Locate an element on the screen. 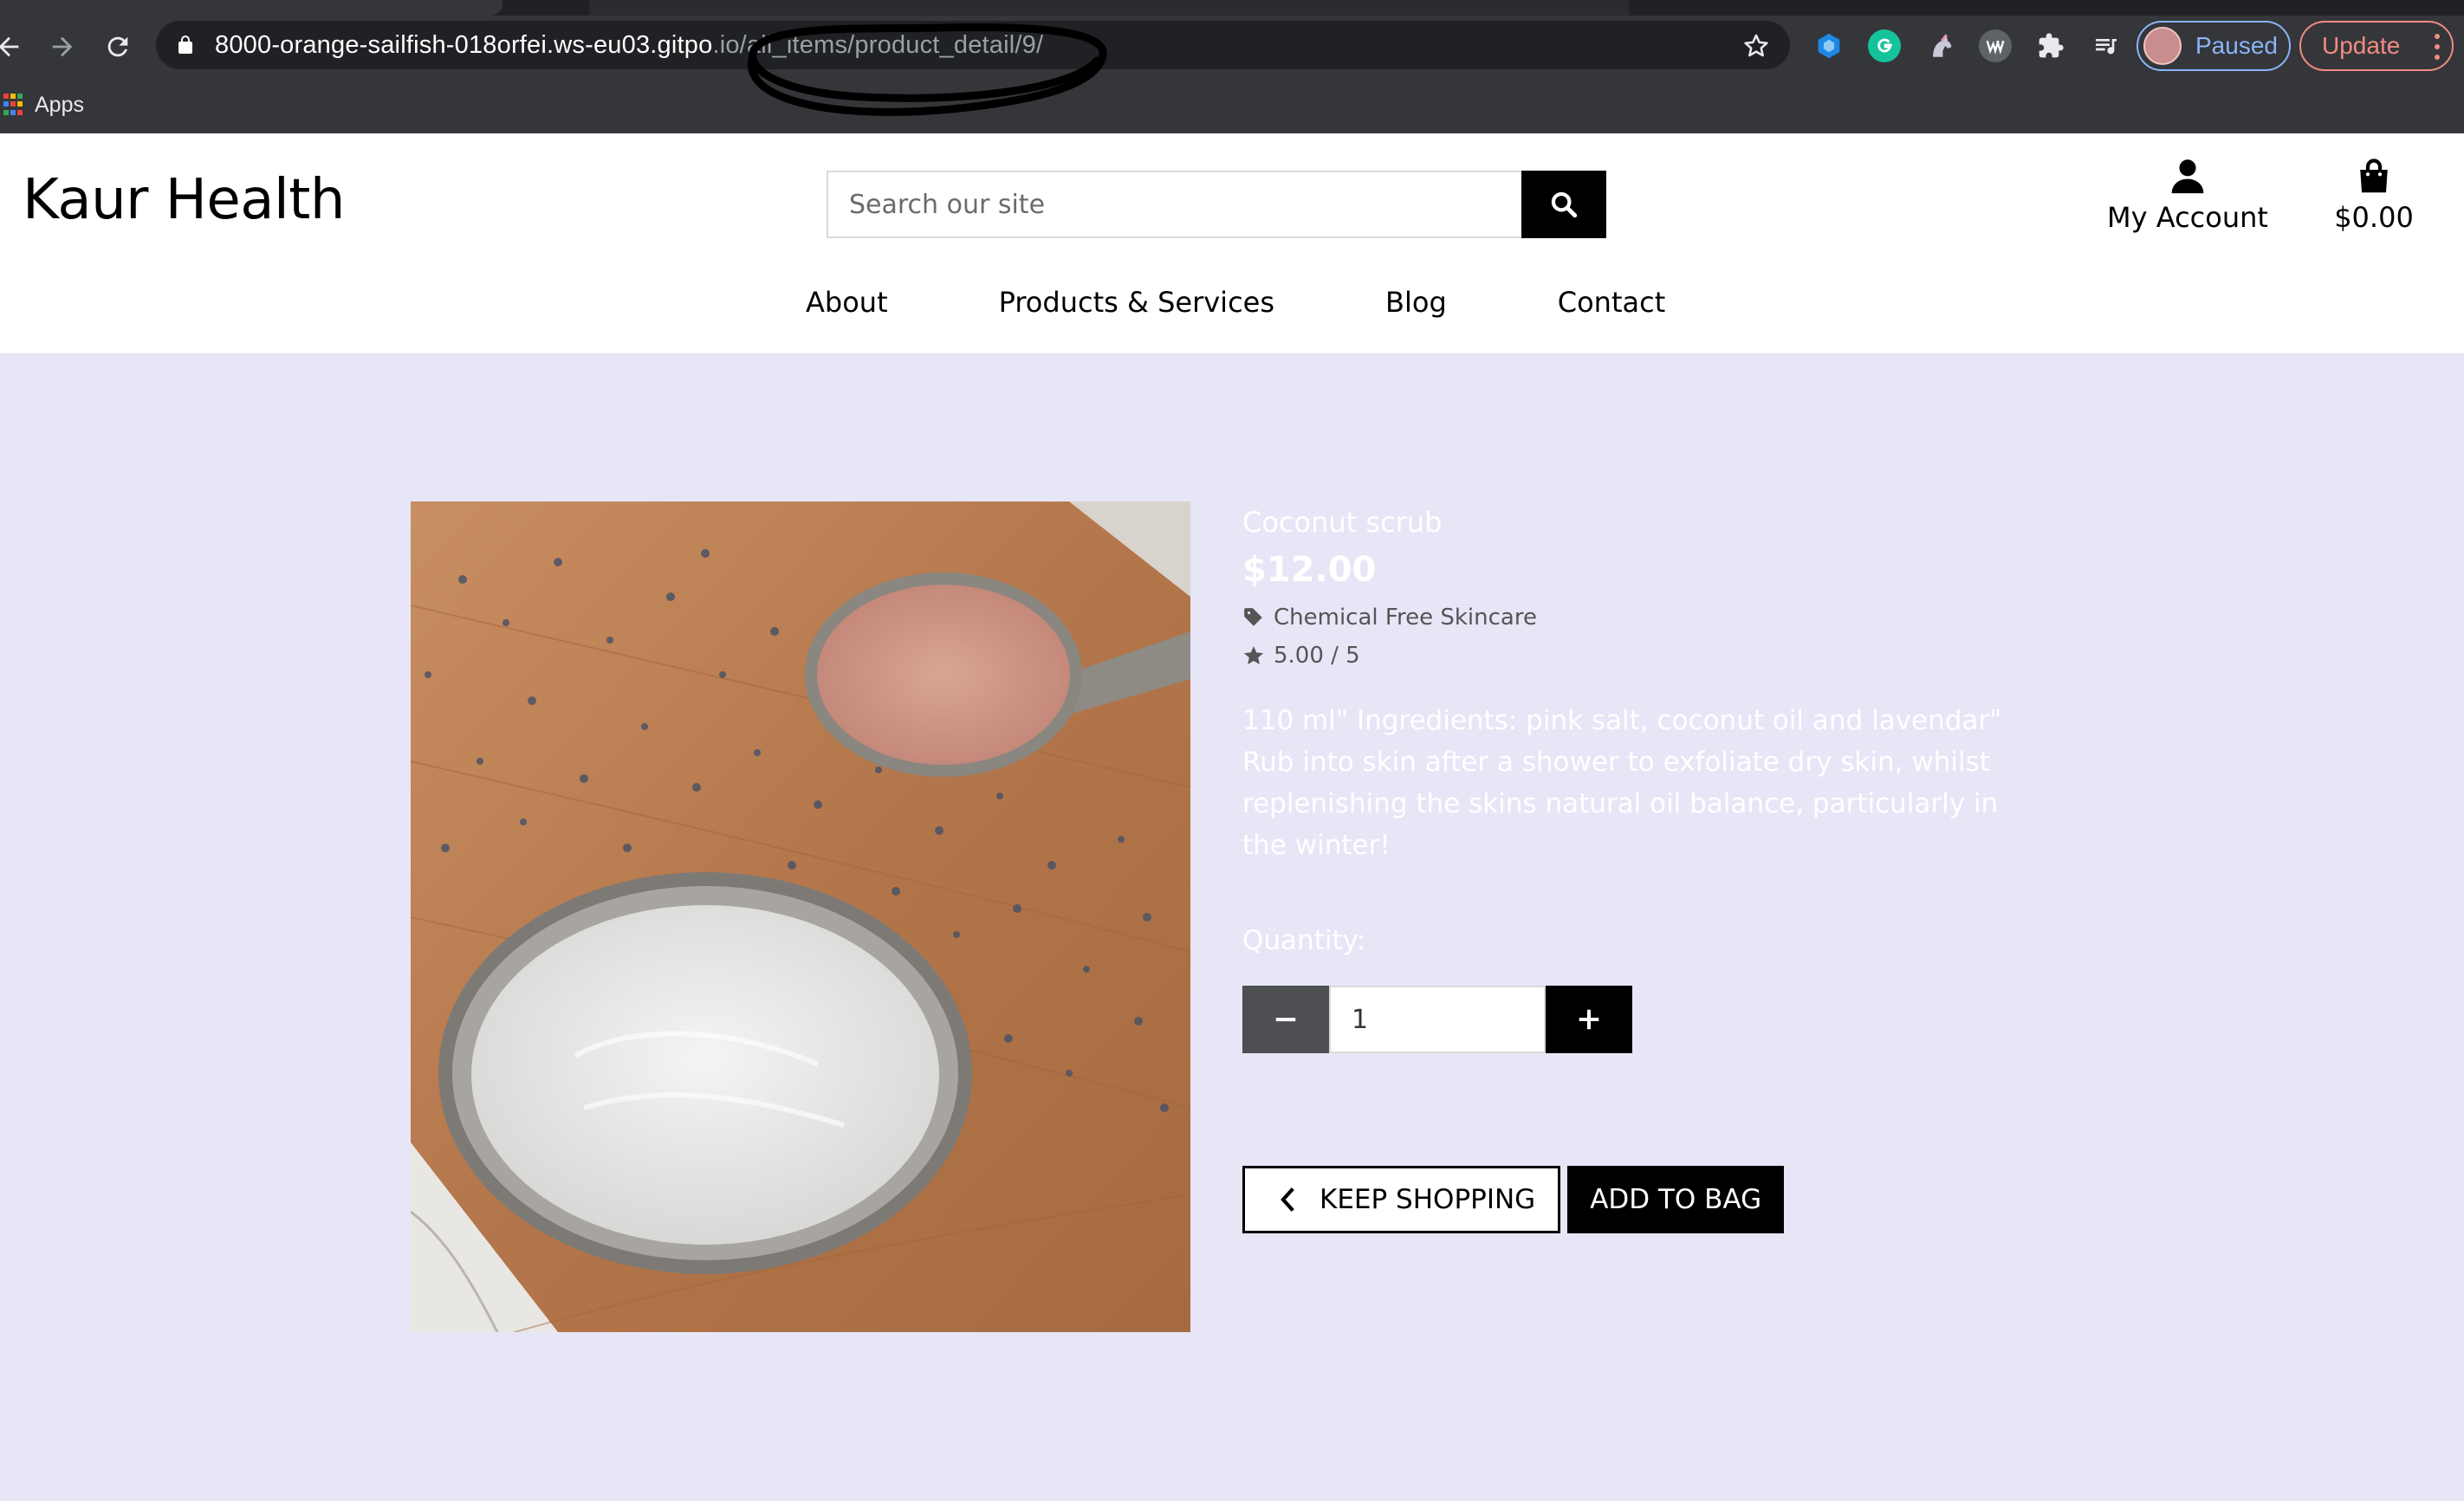 The image size is (2464, 1501). profile-button: Paused is located at coordinates (2214, 46).